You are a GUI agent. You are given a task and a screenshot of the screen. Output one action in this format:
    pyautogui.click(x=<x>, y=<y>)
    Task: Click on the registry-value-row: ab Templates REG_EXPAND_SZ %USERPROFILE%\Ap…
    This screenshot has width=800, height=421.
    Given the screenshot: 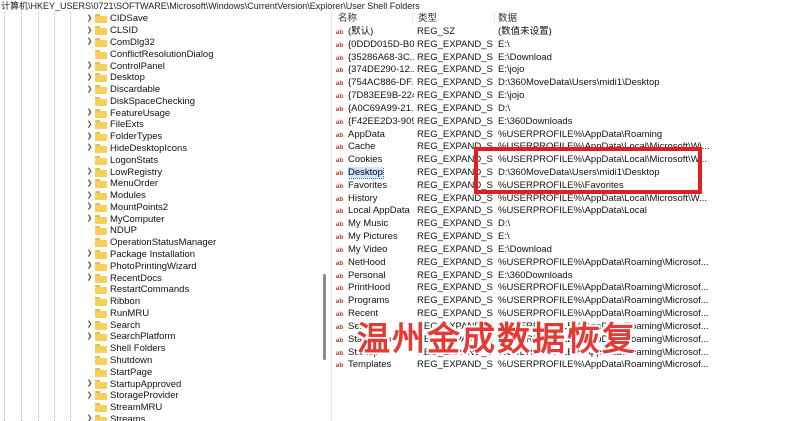 What is the action you would take?
    pyautogui.click(x=567, y=365)
    